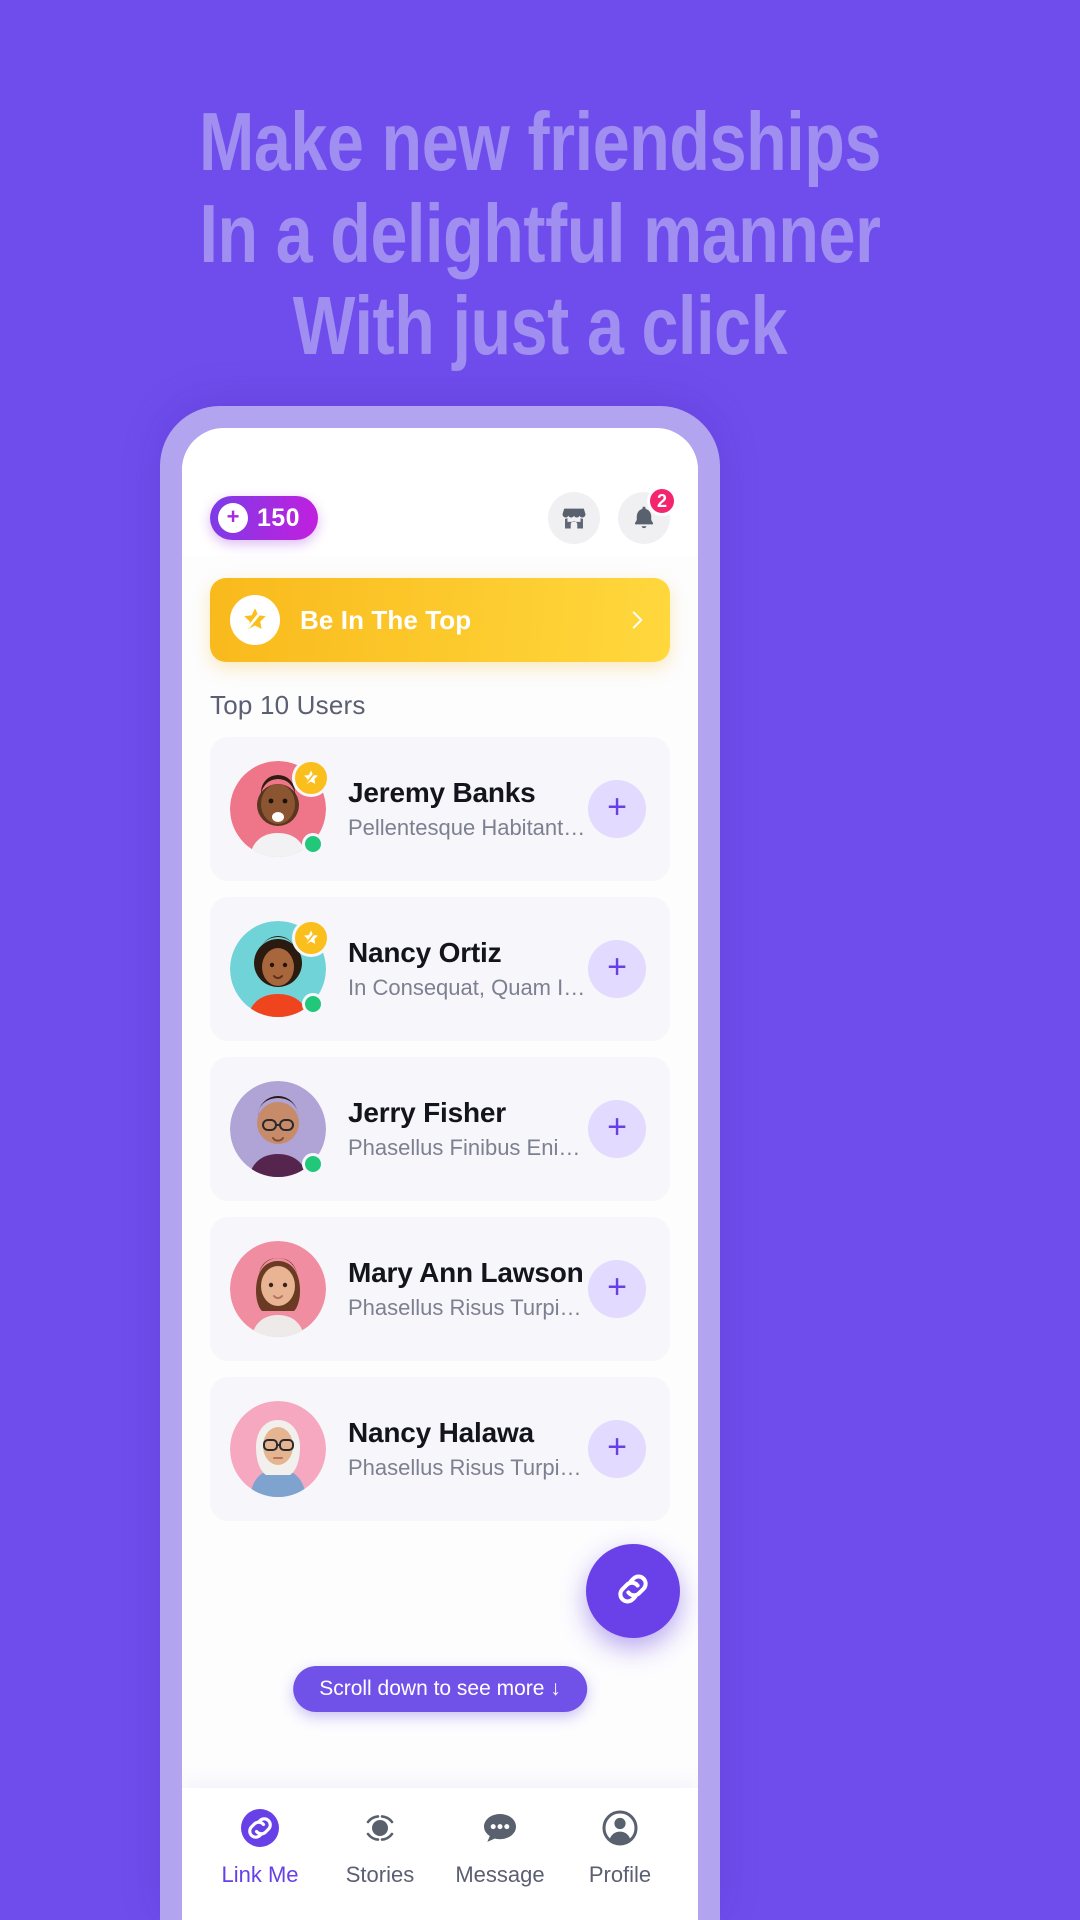 Image resolution: width=1080 pixels, height=1920 pixels. What do you see at coordinates (468, 1147) in the screenshot?
I see `user-subtitle: Phasellus Finibus Enim Nulla,` at bounding box center [468, 1147].